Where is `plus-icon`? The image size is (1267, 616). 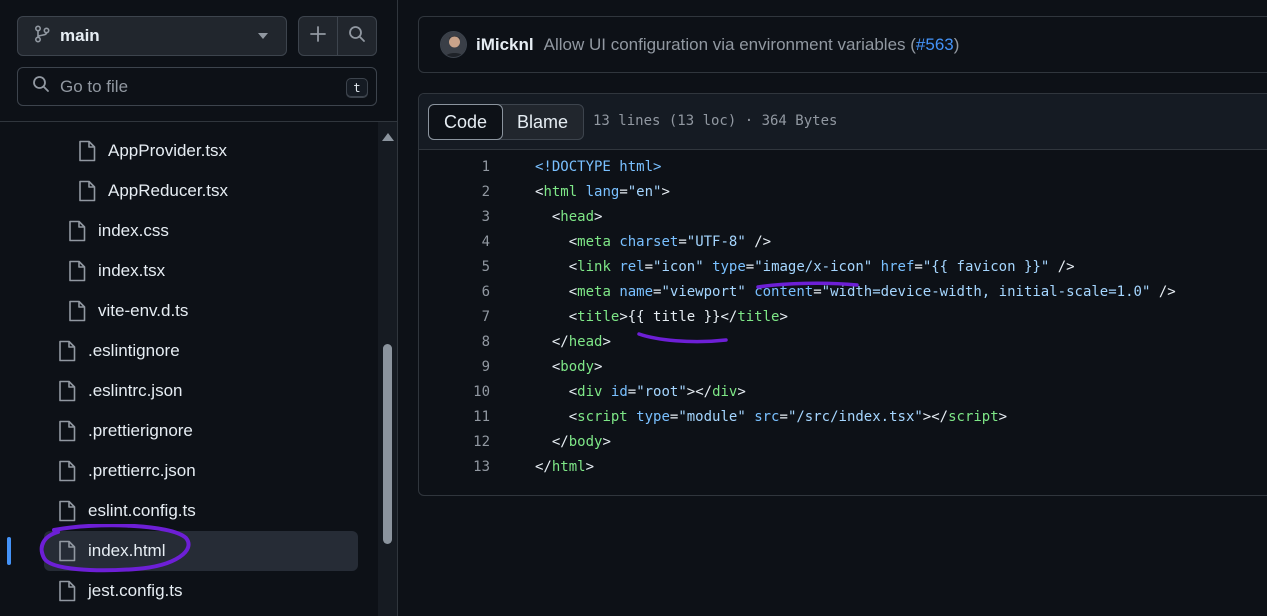
plus-icon is located at coordinates (318, 36).